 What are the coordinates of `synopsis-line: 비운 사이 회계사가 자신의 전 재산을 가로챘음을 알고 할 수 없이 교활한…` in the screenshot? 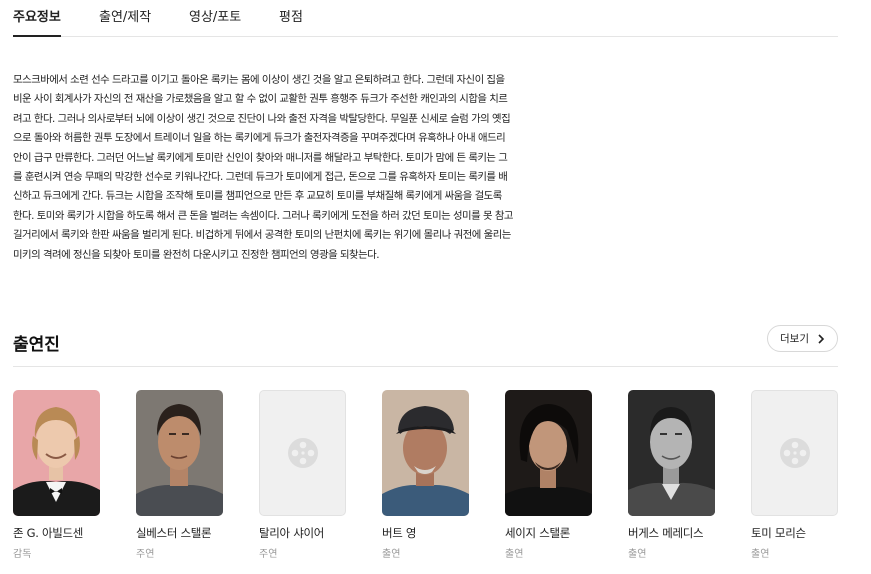 It's located at (260, 99).